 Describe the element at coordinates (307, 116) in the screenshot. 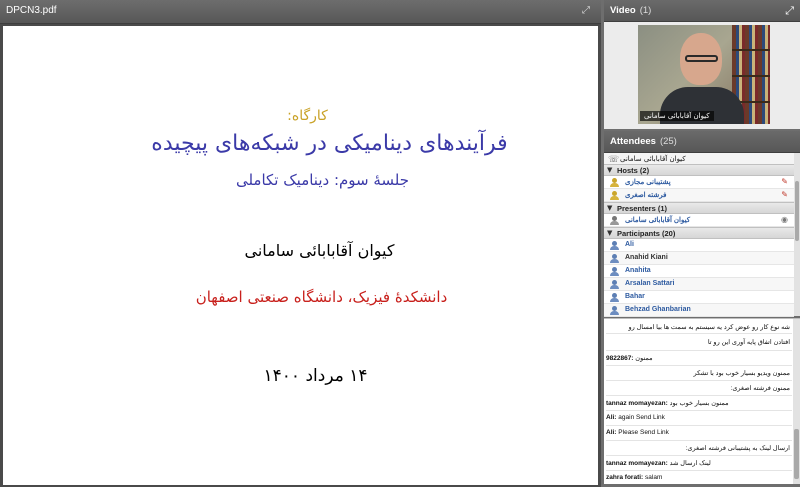

I see `slide-workshop-label: کارگاه:` at that location.